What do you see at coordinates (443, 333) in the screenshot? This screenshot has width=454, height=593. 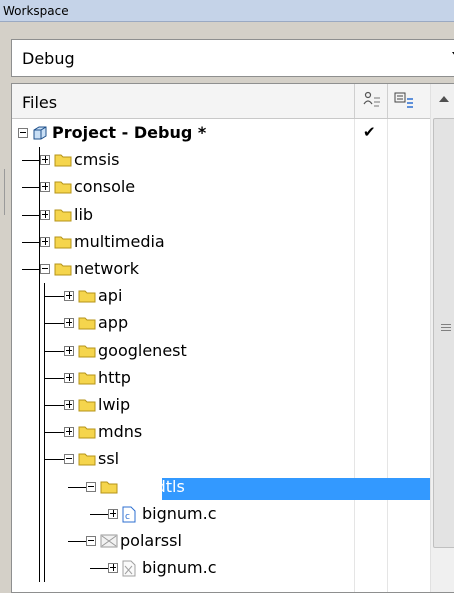 I see `scrollbar-thumb` at bounding box center [443, 333].